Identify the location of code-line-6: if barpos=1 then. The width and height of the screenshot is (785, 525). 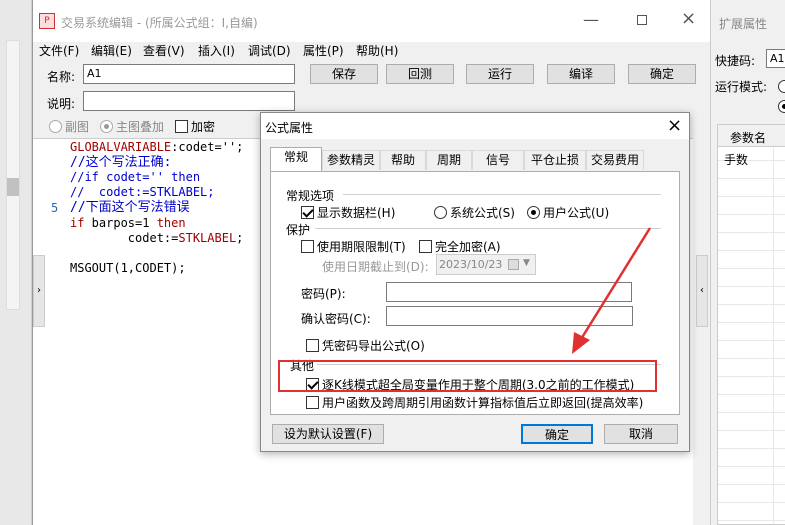
(128, 223).